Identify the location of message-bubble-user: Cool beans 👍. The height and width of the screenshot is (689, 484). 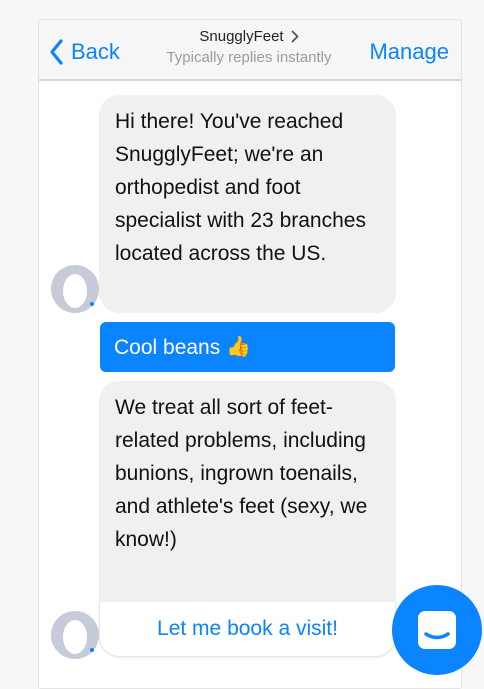
(247, 347).